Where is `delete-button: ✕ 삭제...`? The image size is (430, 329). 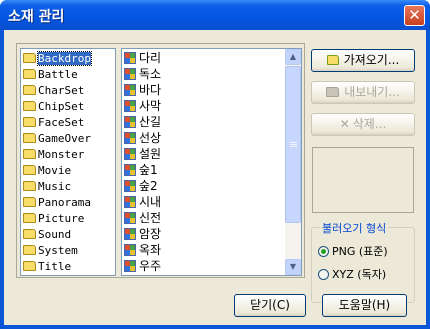
delete-button: ✕ 삭제... is located at coordinates (363, 124).